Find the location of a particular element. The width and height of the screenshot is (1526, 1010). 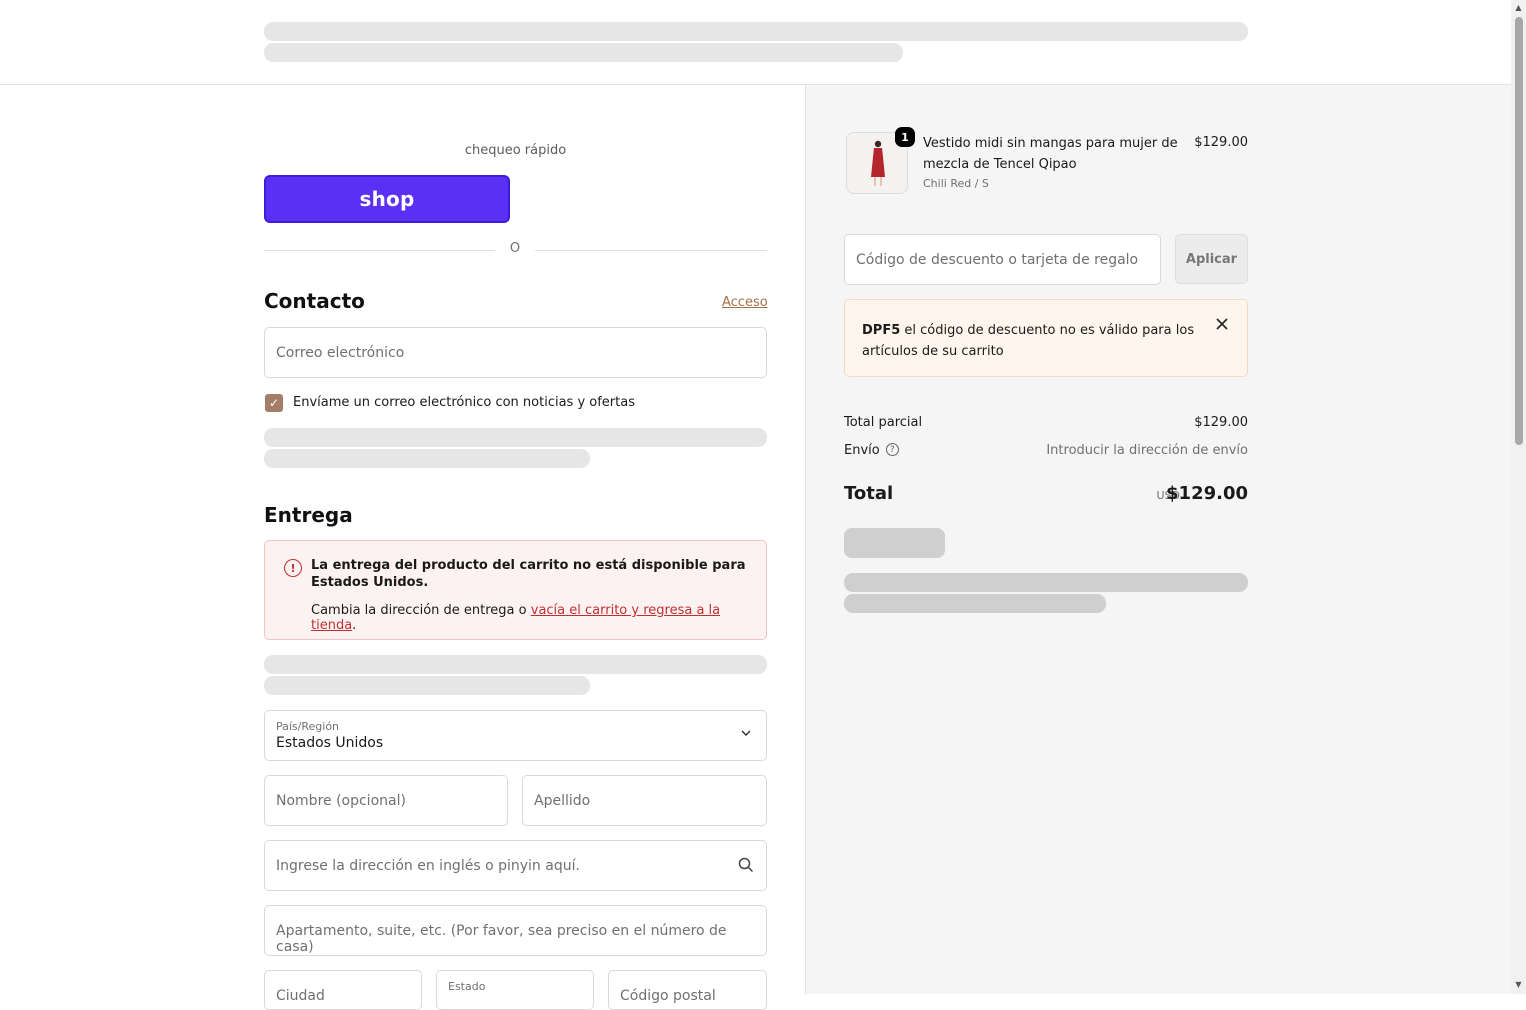

express-checkout-label: chequeo rápido is located at coordinates (515, 150).